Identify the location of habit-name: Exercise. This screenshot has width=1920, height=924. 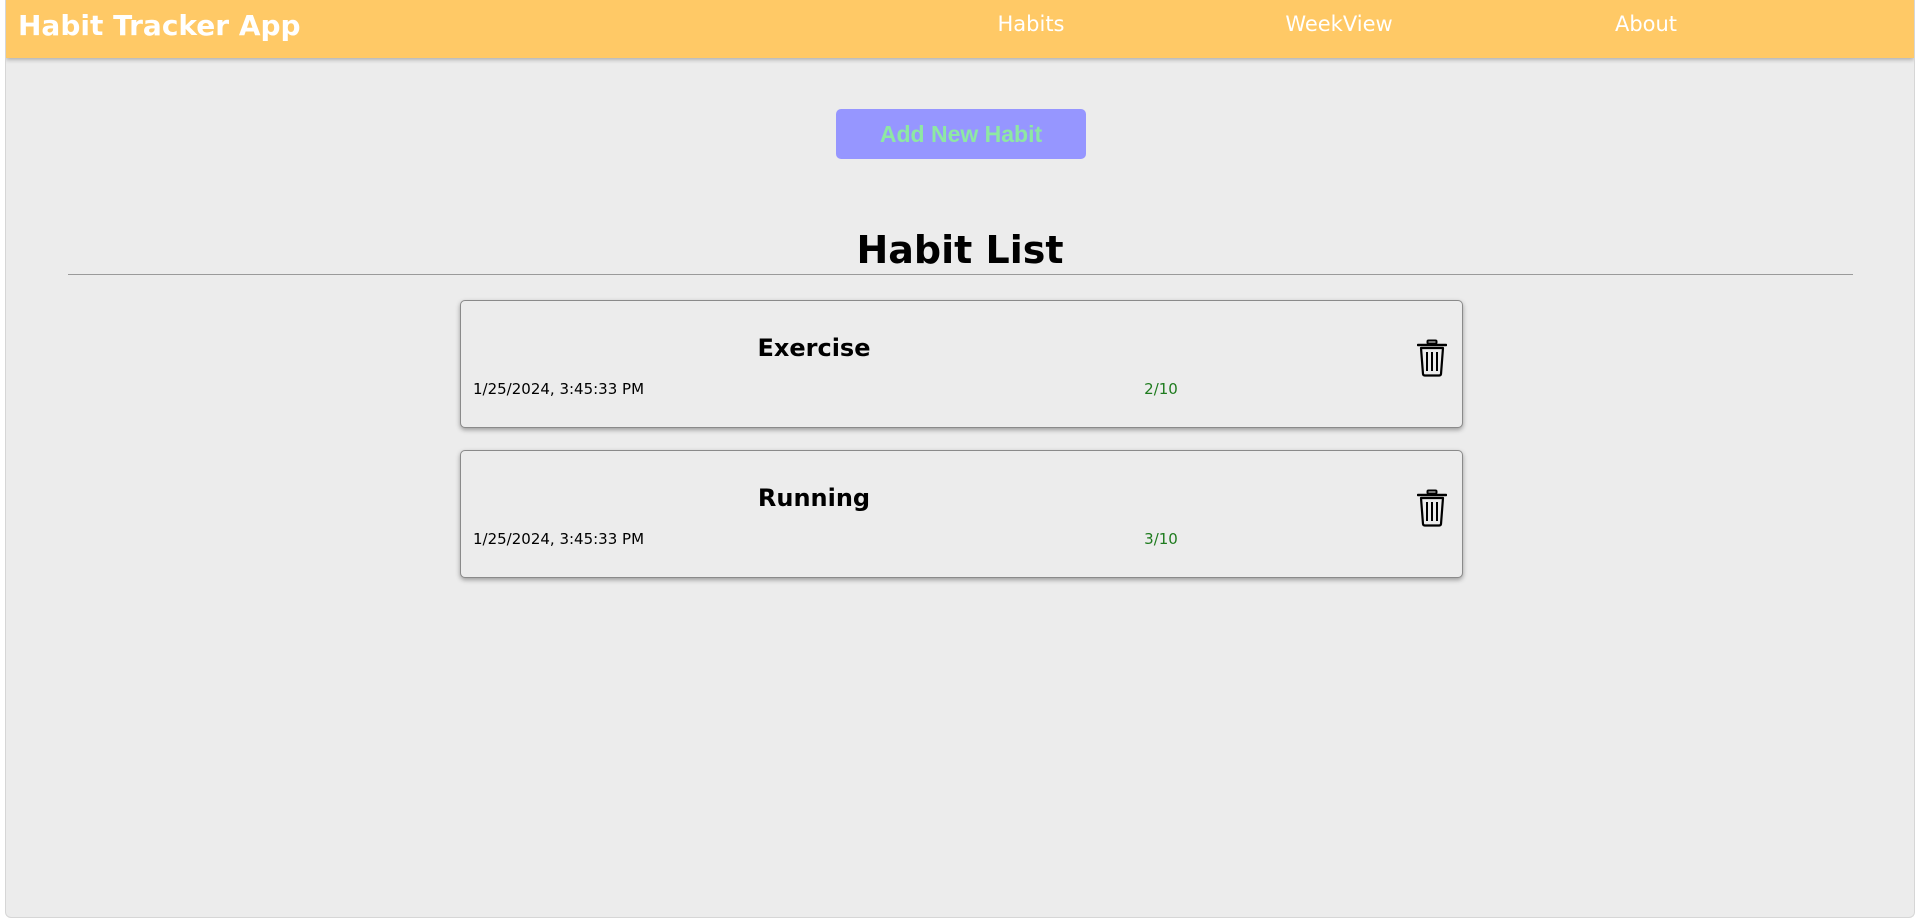
(814, 348).